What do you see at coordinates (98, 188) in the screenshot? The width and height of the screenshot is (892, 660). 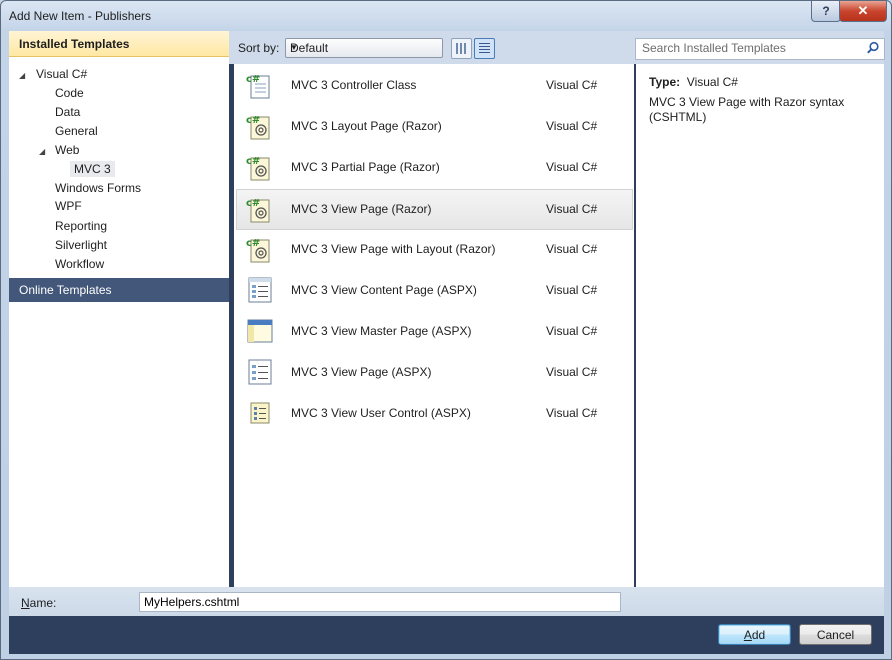 I see `tree-item-windows-forms: Windows Forms` at bounding box center [98, 188].